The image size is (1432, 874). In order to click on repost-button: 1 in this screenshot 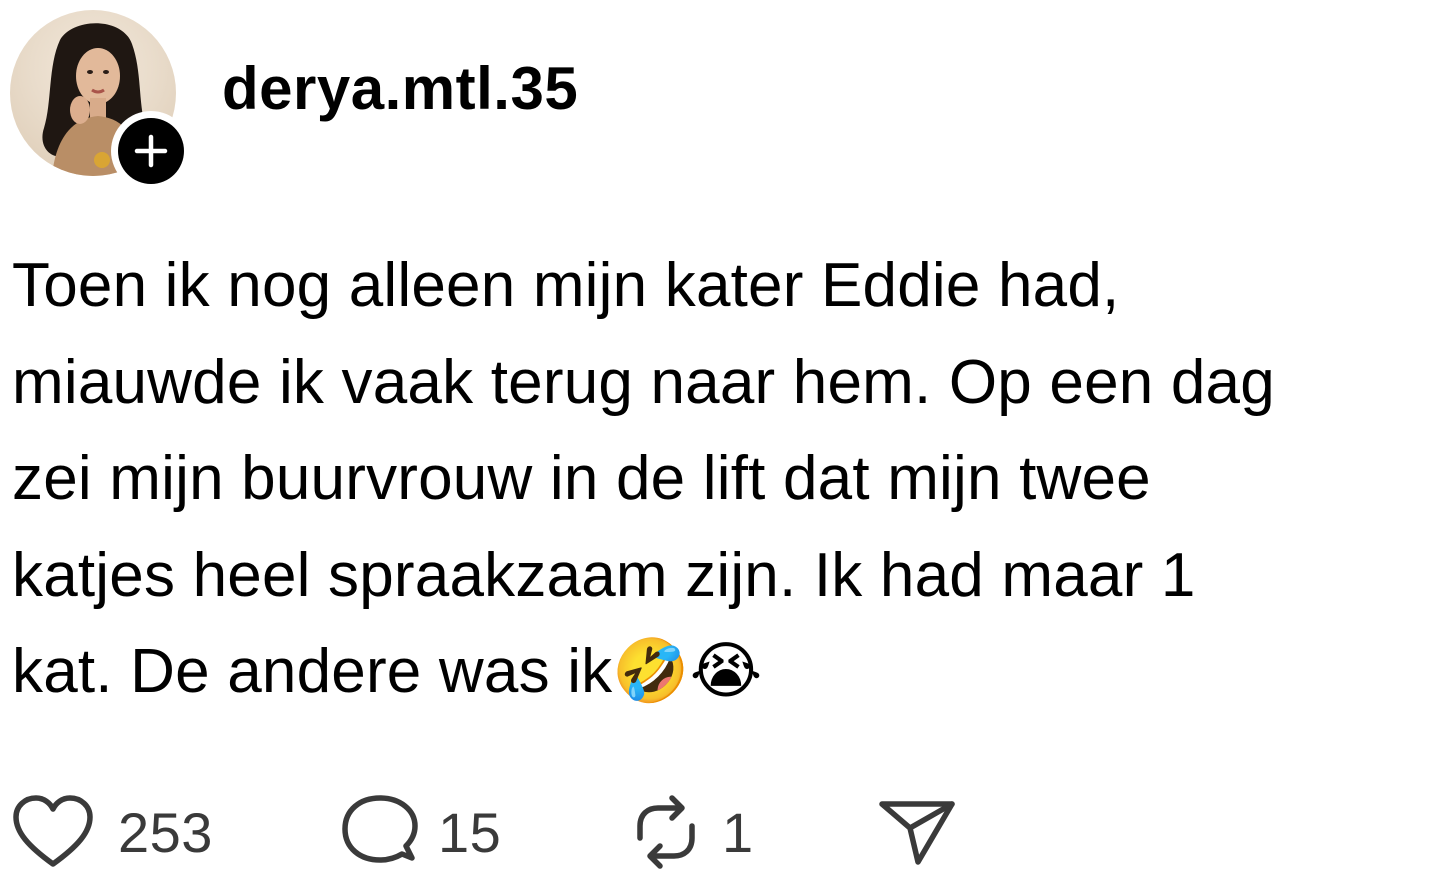, I will do `click(690, 832)`.